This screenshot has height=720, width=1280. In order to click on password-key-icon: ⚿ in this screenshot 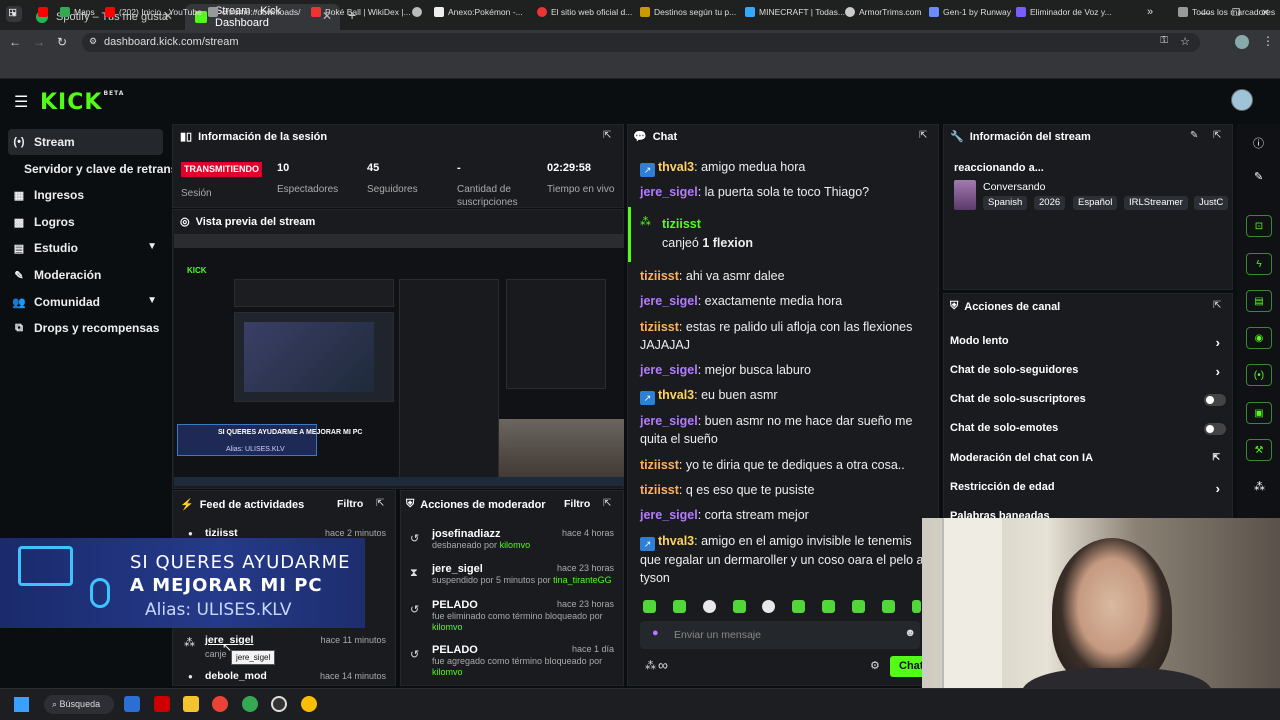, I will do `click(1164, 40)`.